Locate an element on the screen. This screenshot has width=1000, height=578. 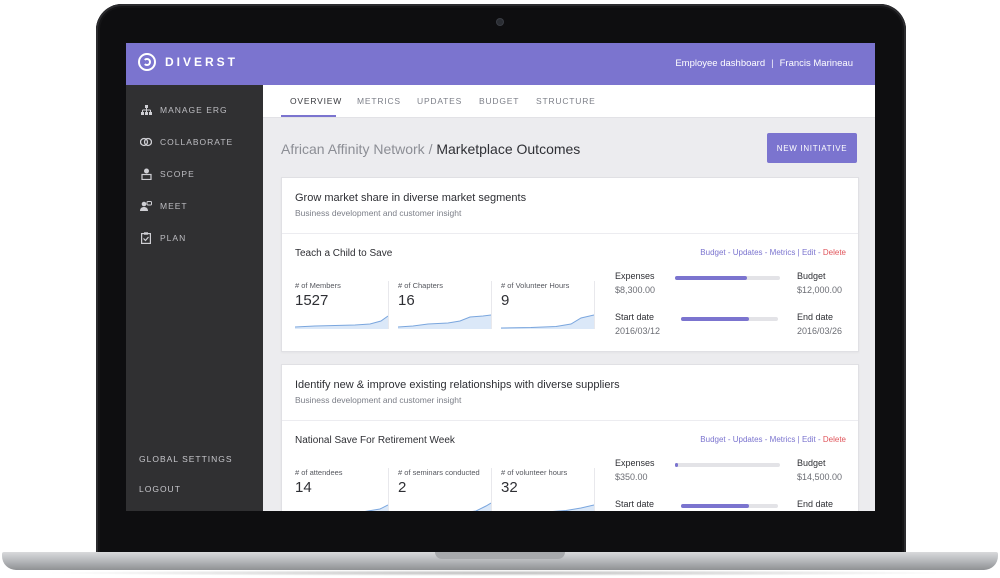
metric-label: # of seminars conducted is located at coordinates (439, 472).